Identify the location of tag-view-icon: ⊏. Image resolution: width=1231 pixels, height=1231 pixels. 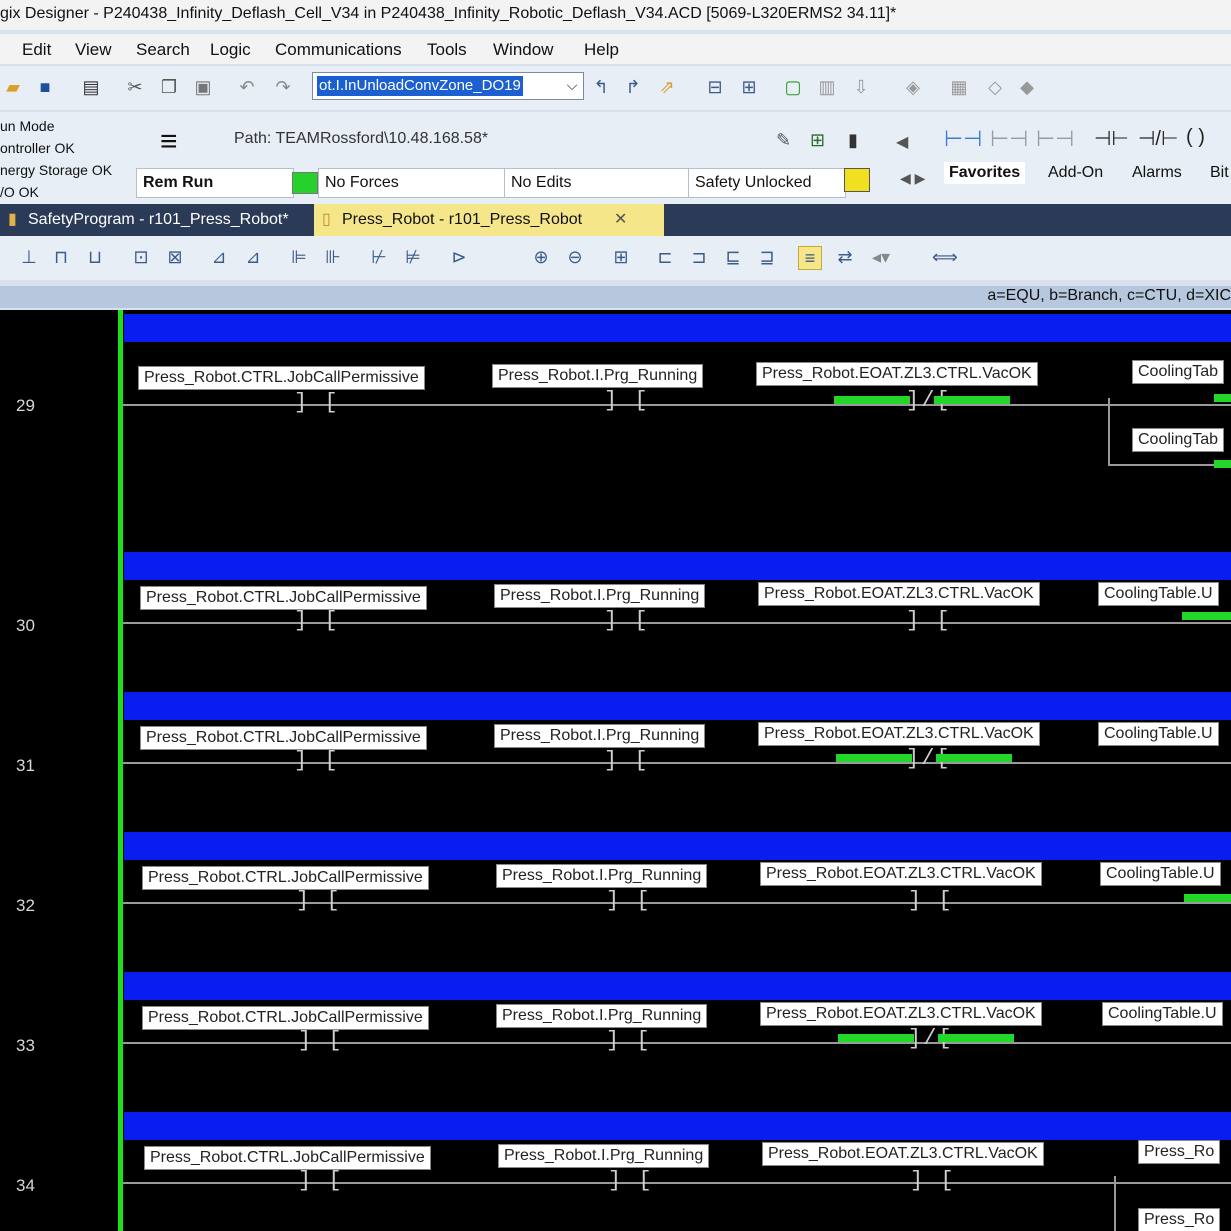
(665, 257).